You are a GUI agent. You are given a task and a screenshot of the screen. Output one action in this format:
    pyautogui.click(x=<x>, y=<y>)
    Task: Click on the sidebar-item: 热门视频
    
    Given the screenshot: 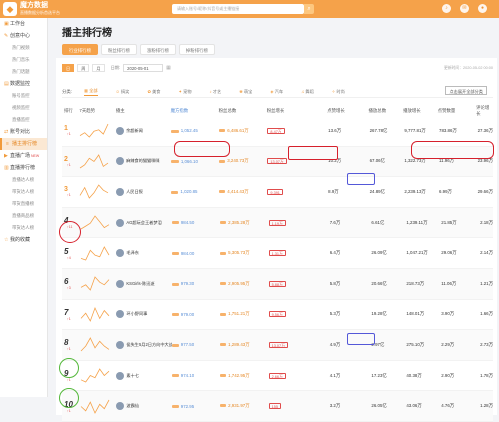 What is the action you would take?
    pyautogui.click(x=23, y=48)
    